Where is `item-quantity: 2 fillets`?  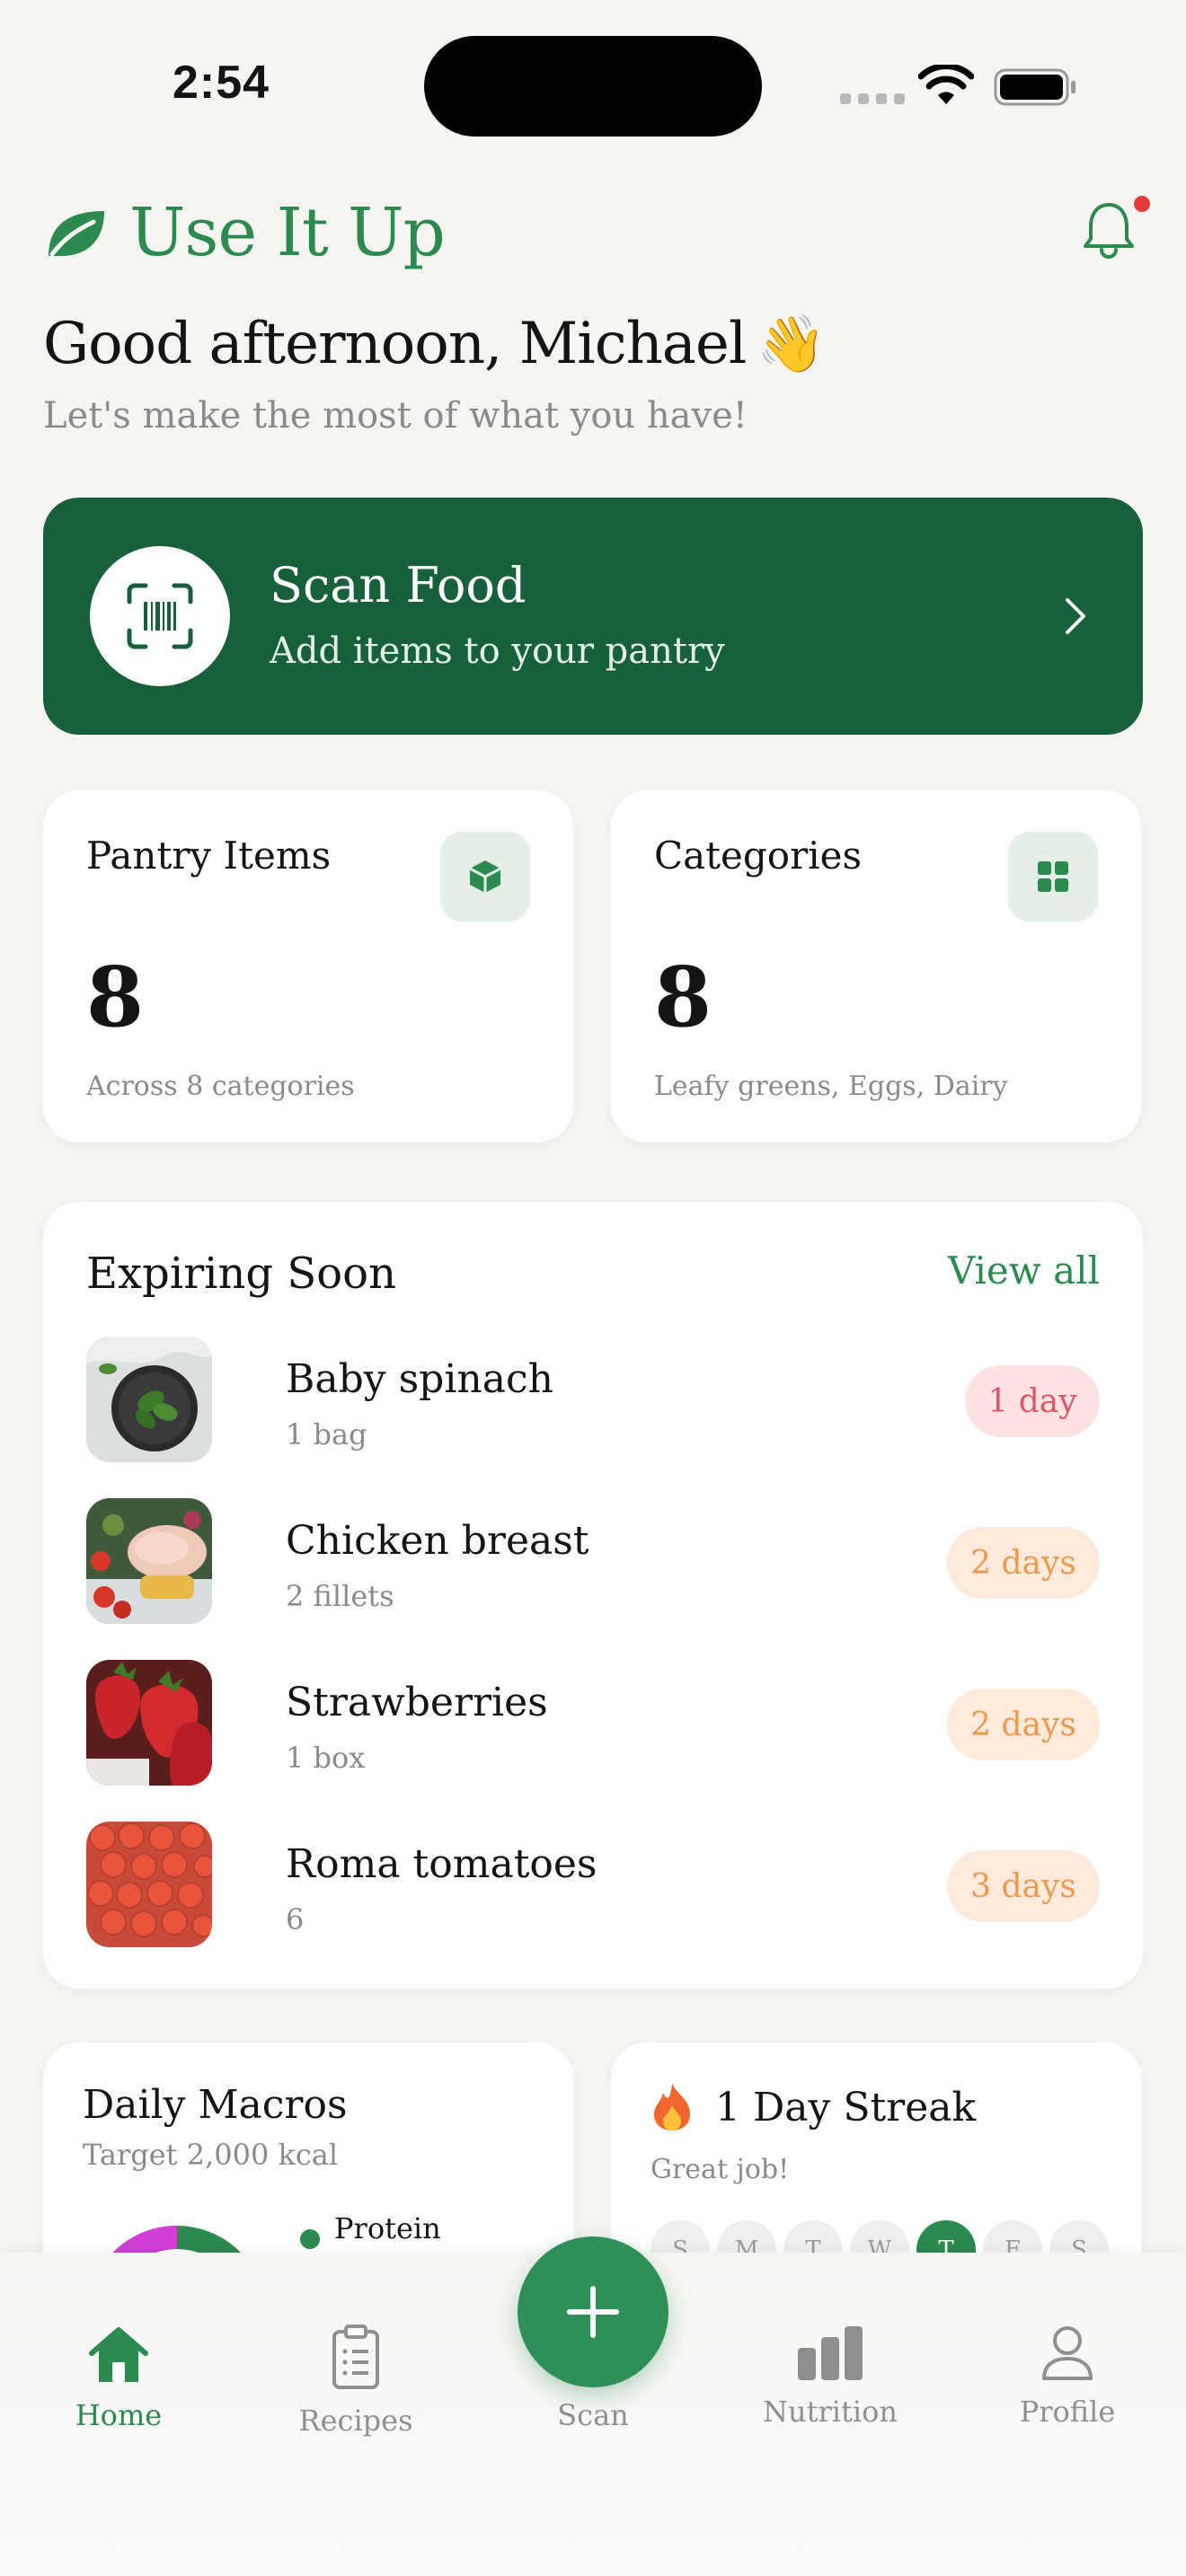
item-quantity: 2 fillets is located at coordinates (340, 1596).